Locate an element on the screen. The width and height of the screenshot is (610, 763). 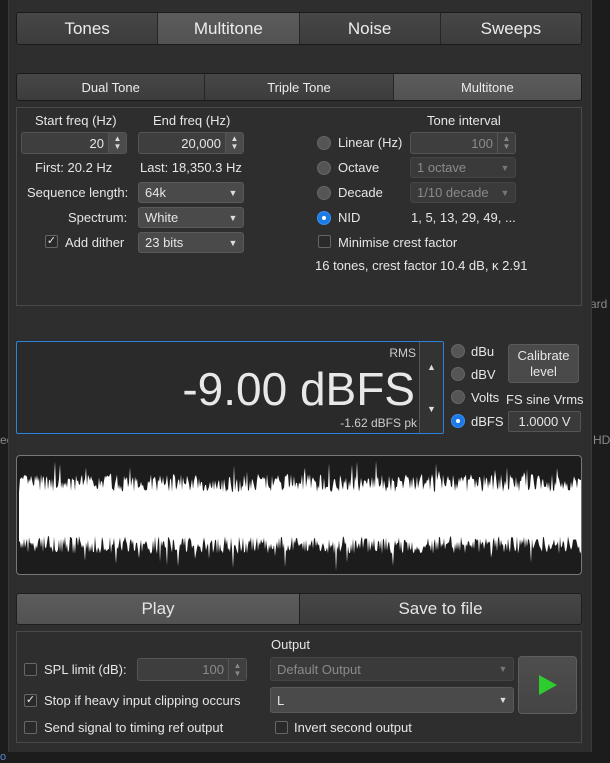
linear-label: Linear (Hz) is located at coordinates (370, 142).